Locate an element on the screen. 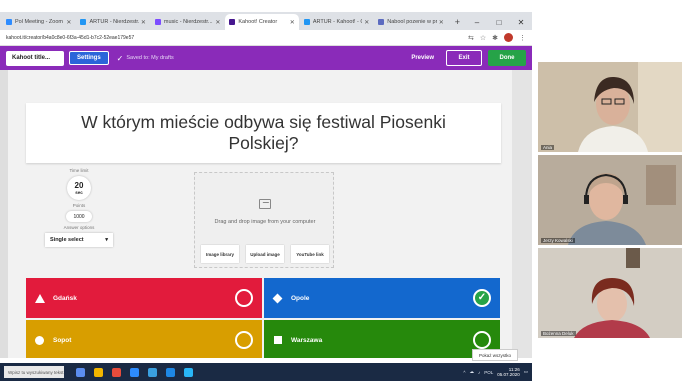  notification-icon: ▭ is located at coordinates (526, 372).